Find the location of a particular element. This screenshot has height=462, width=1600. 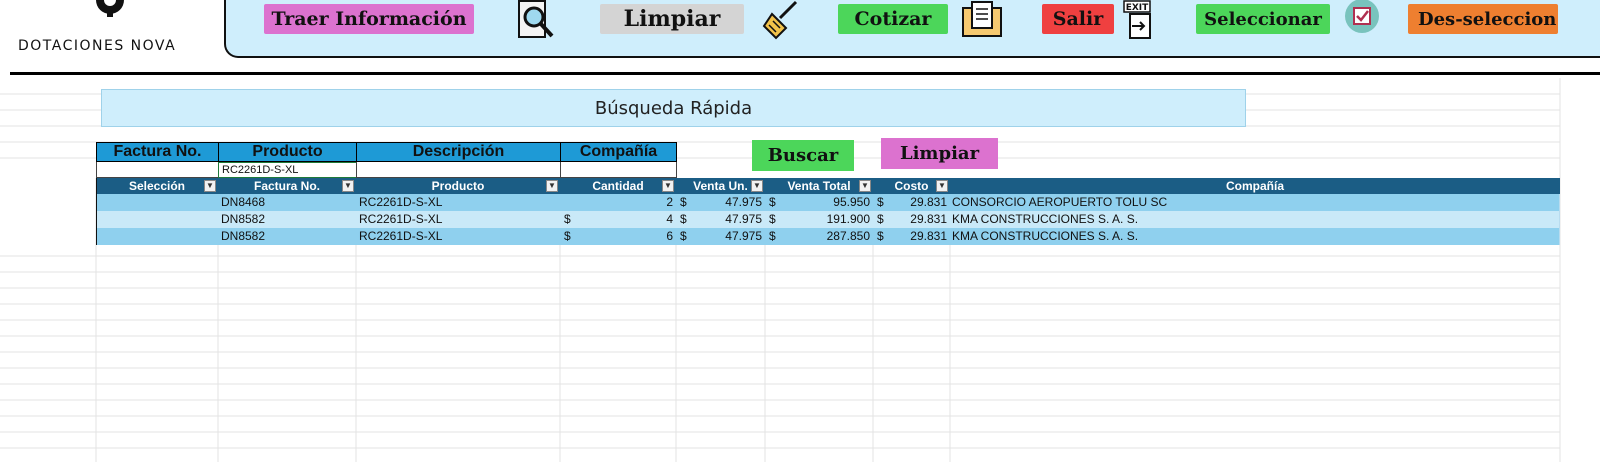

buscar-button: Buscar is located at coordinates (803, 155).